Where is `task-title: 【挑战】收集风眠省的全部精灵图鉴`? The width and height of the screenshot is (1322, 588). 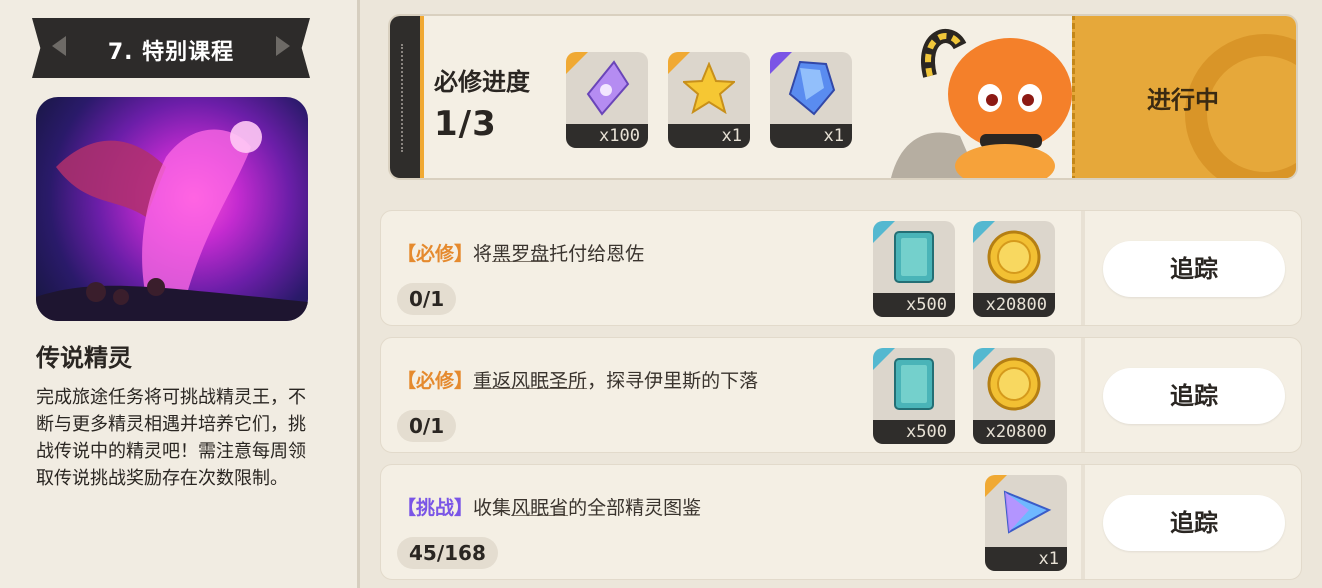
task-title: 【挑战】收集风眠省的全部精灵图鉴 is located at coordinates (549, 508).